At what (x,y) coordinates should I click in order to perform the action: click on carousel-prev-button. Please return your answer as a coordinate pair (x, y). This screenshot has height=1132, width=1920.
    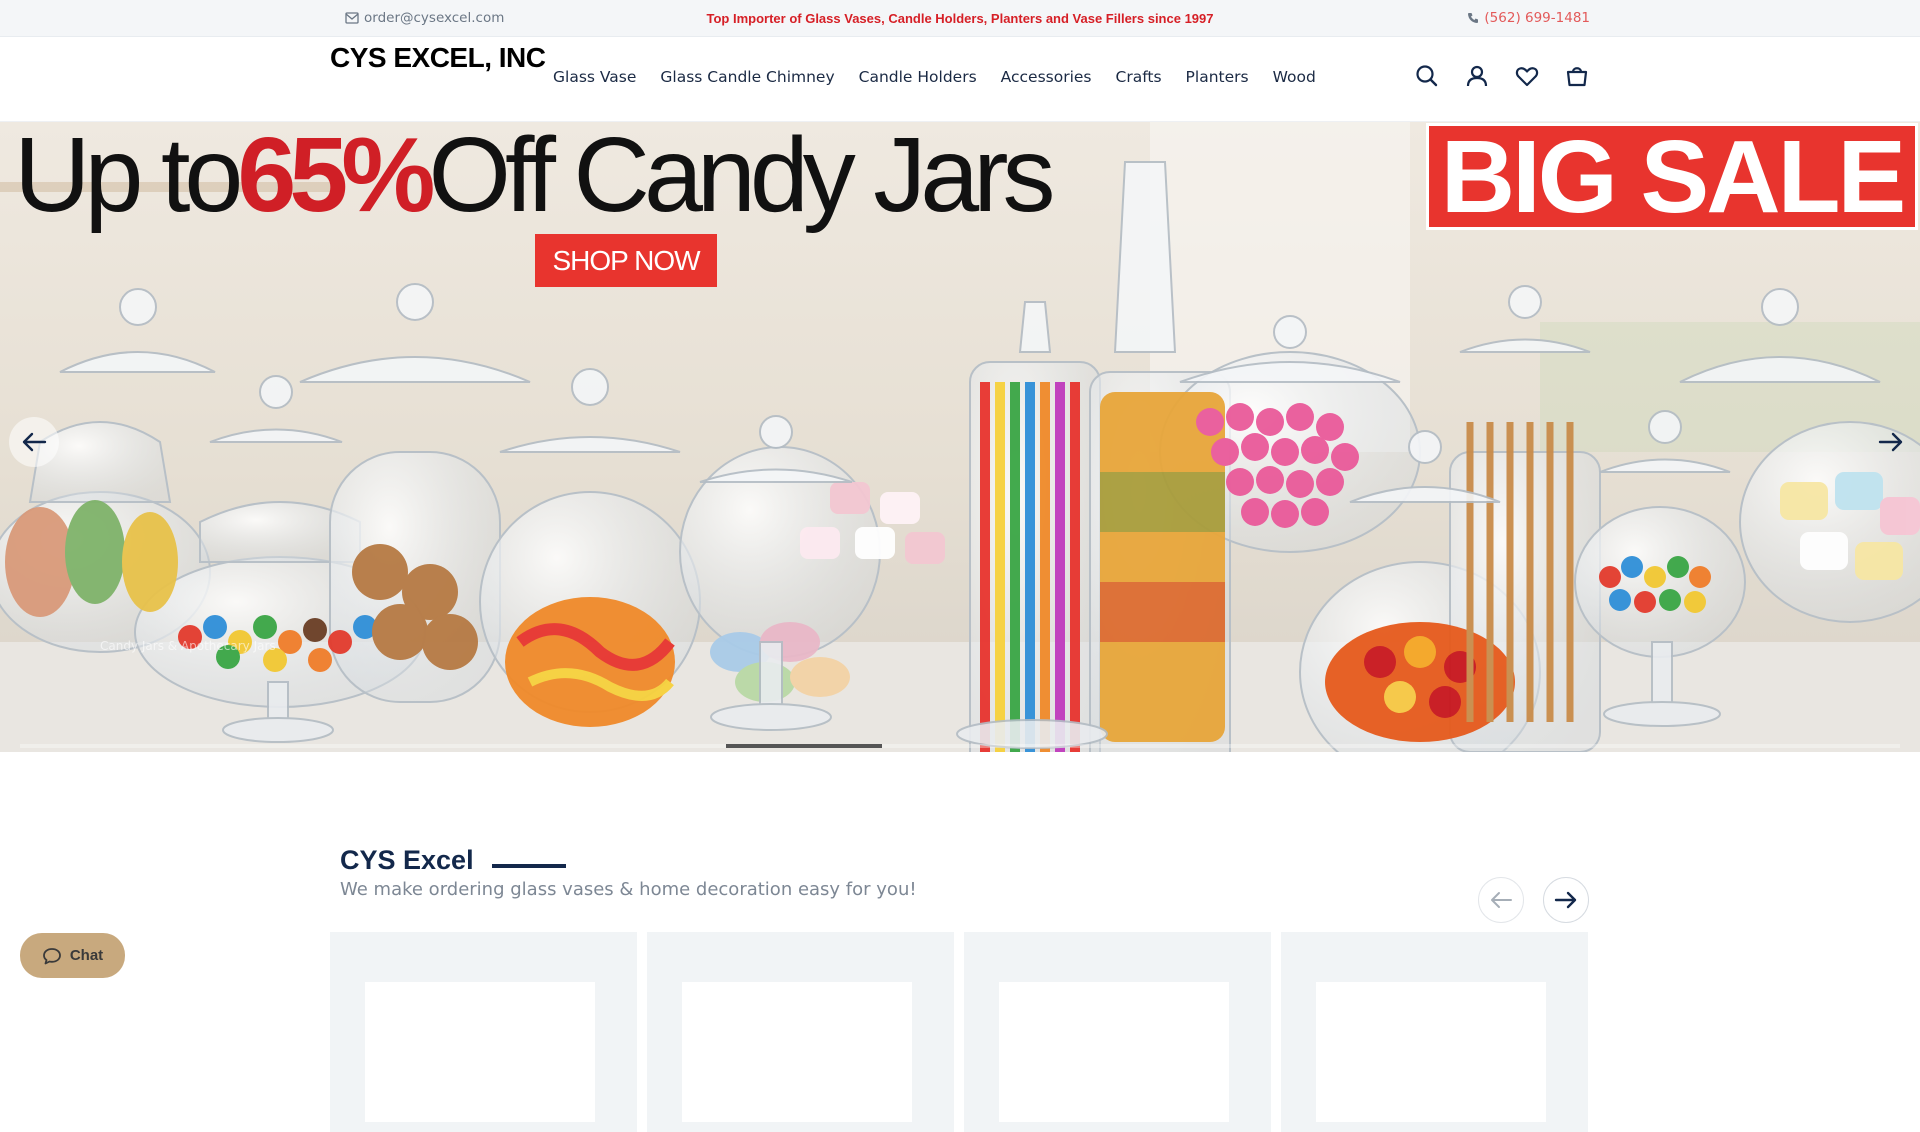
    Looking at the image, I should click on (1501, 900).